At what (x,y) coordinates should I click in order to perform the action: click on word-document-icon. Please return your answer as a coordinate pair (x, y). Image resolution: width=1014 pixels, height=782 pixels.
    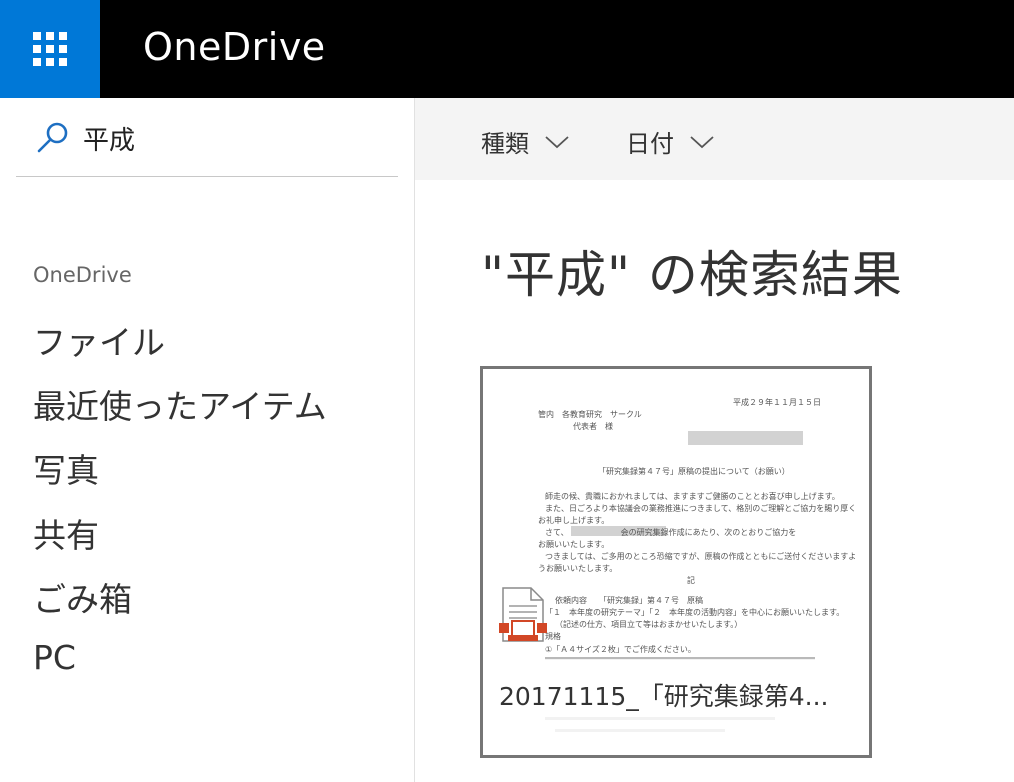
    Looking at the image, I should click on (523, 614).